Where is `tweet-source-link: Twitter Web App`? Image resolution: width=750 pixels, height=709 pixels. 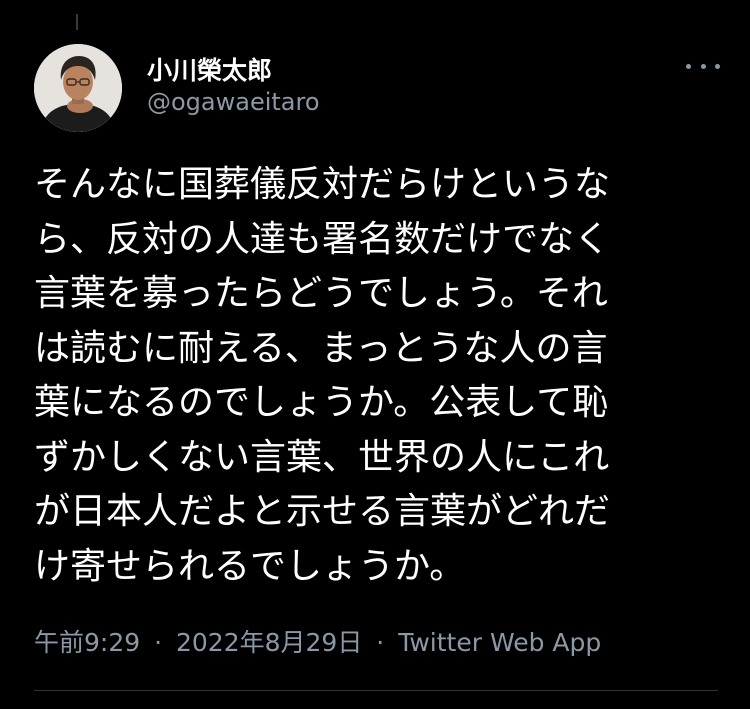
tweet-source-link: Twitter Web App is located at coordinates (499, 642).